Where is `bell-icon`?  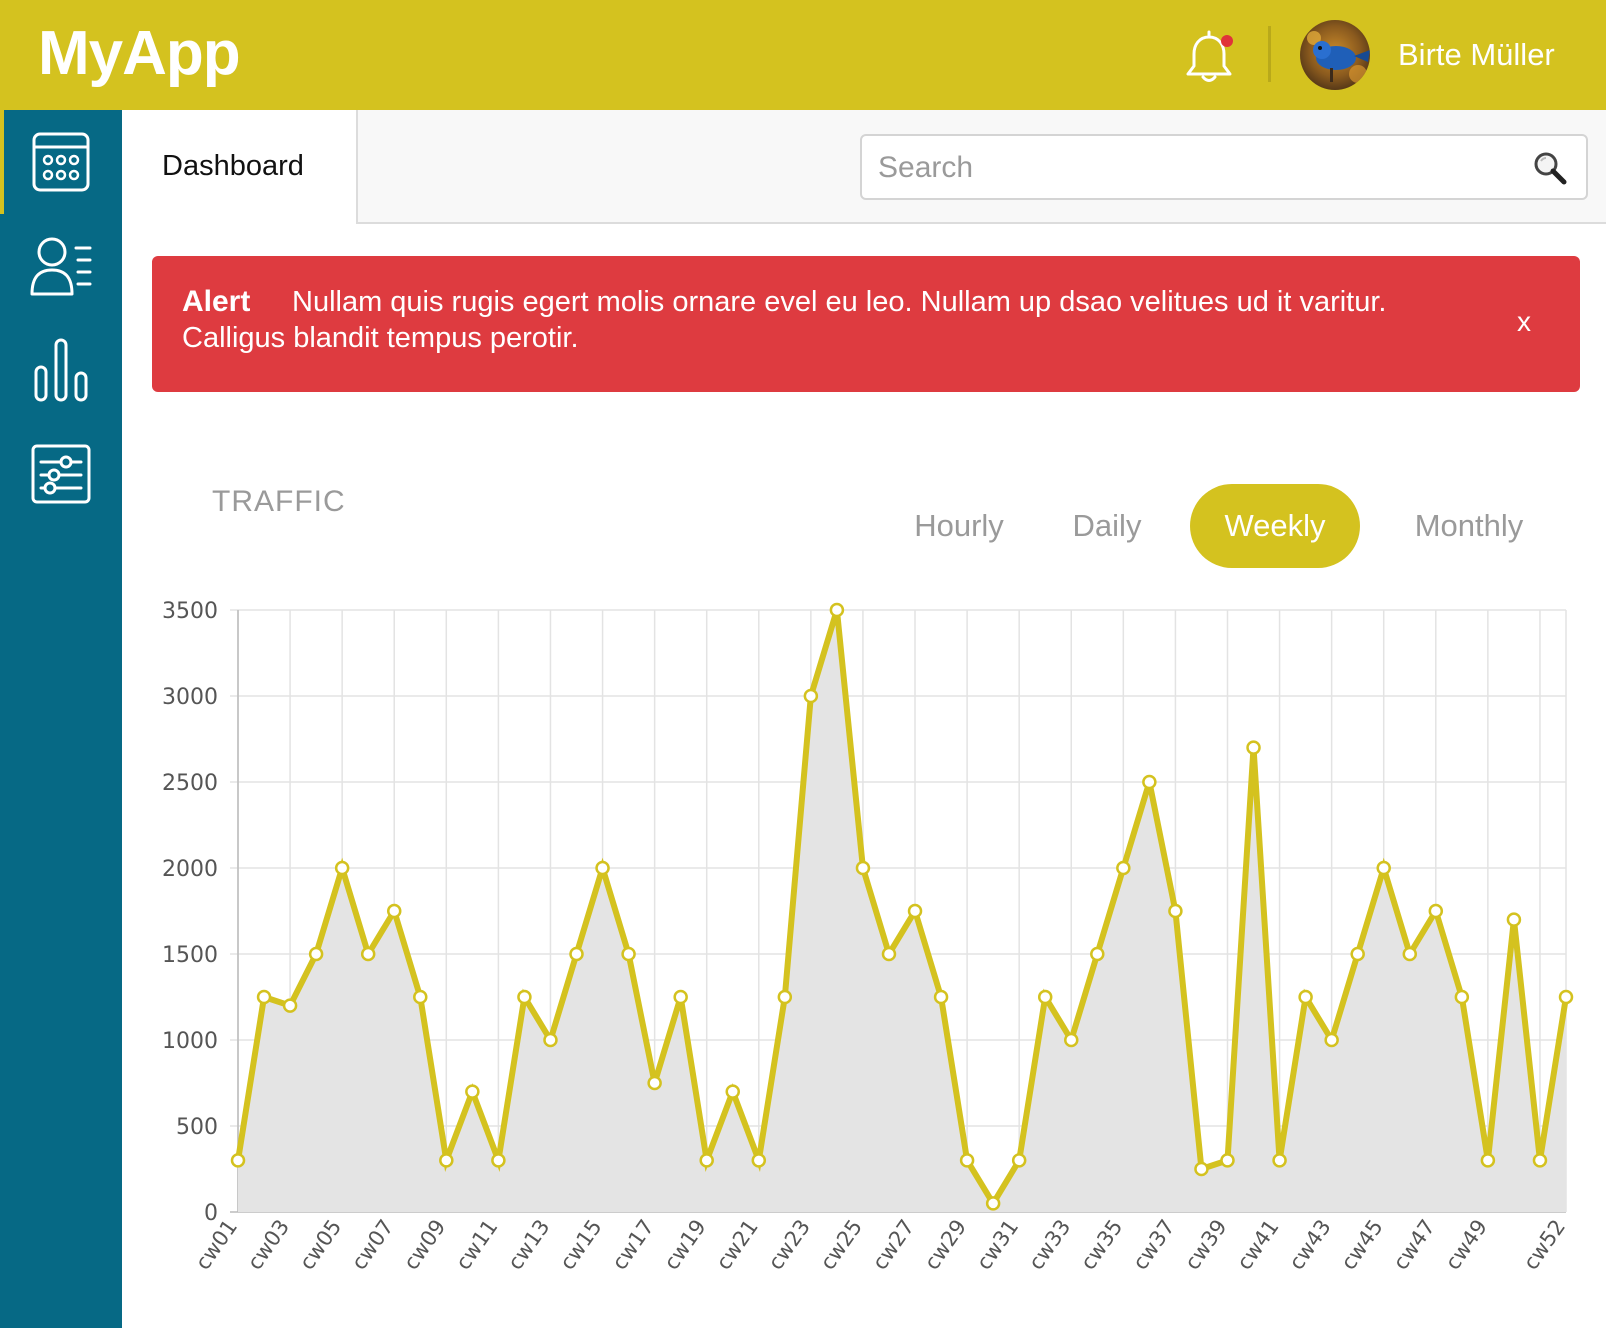
bell-icon is located at coordinates (1210, 58).